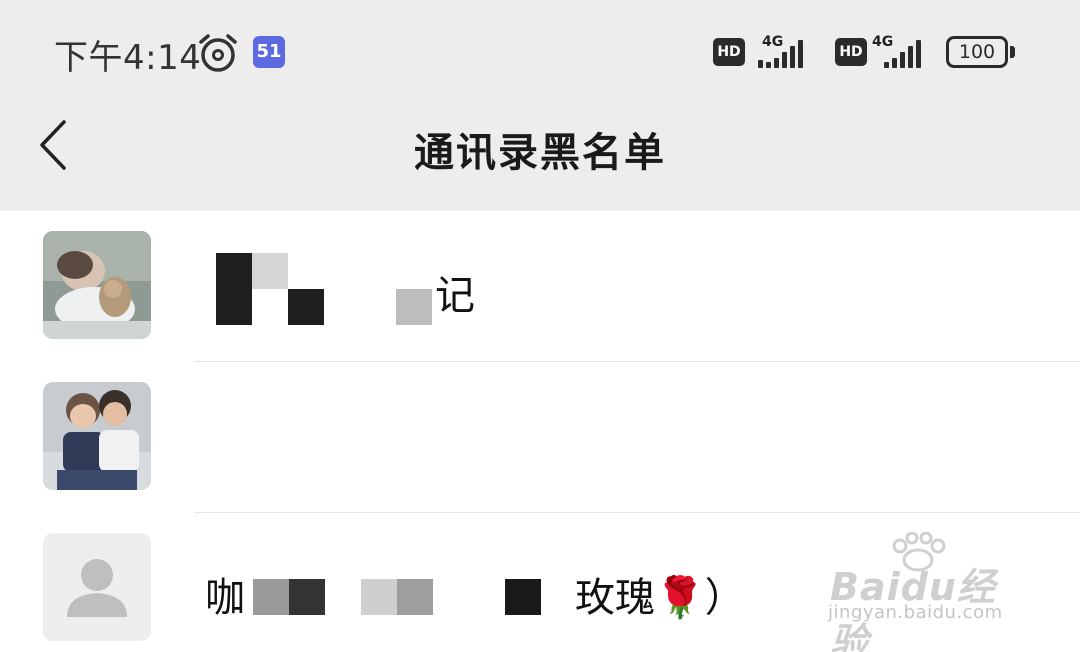 This screenshot has width=1080, height=652. What do you see at coordinates (977, 52) in the screenshot?
I see `battery-icon: 100` at bounding box center [977, 52].